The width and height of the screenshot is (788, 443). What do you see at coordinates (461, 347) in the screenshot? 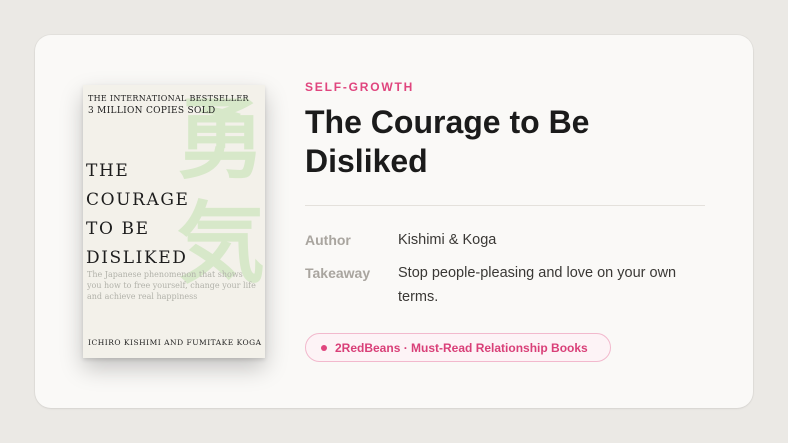
I see `badge-label: 2RedBeans · Must-Read Relationship Books` at bounding box center [461, 347].